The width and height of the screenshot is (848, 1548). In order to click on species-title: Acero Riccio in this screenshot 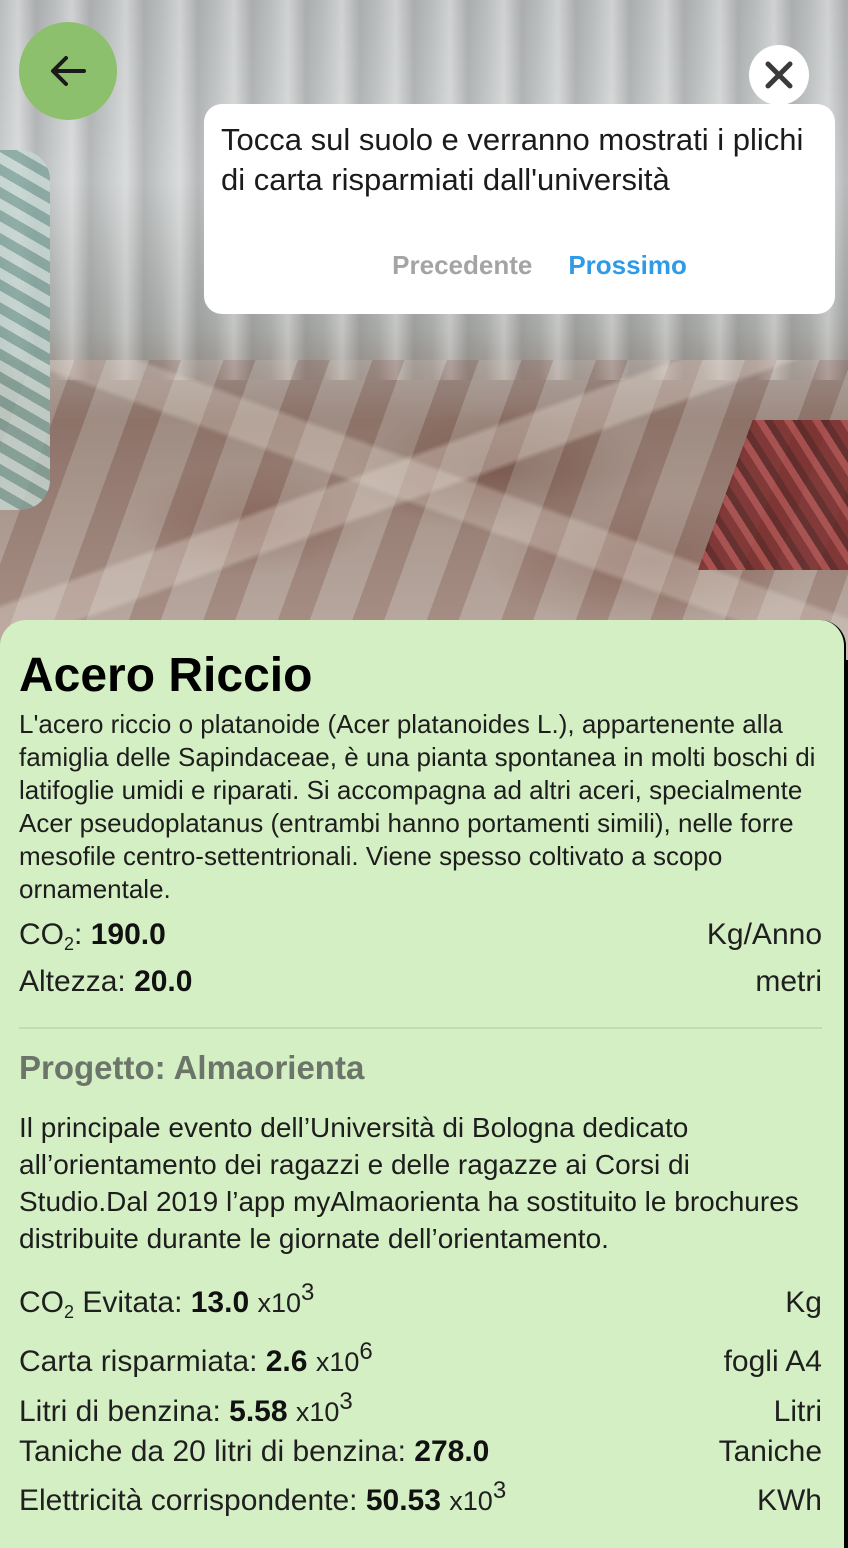, I will do `click(166, 675)`.